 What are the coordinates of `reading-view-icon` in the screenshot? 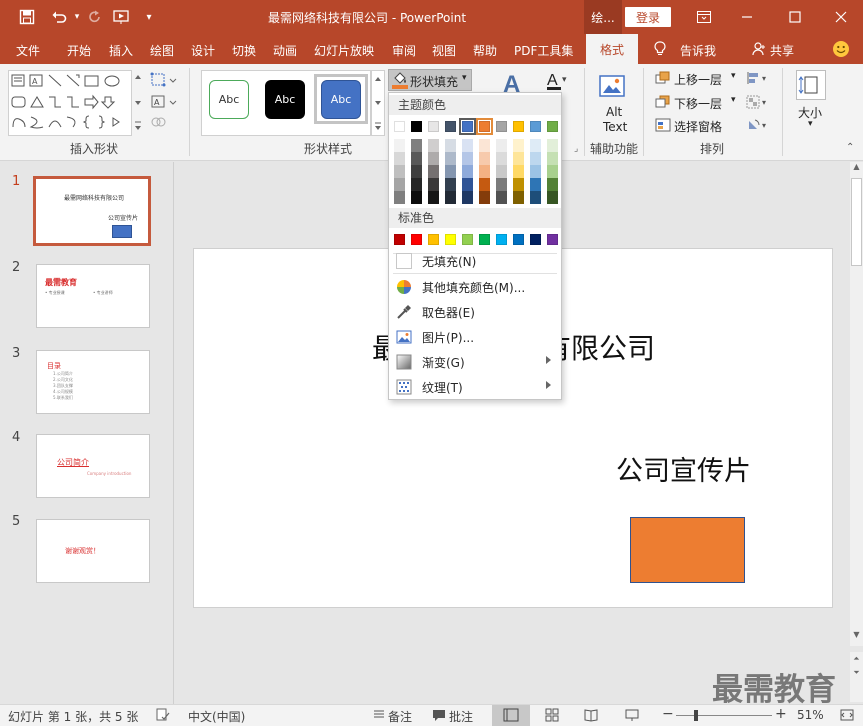 It's located at (591, 715).